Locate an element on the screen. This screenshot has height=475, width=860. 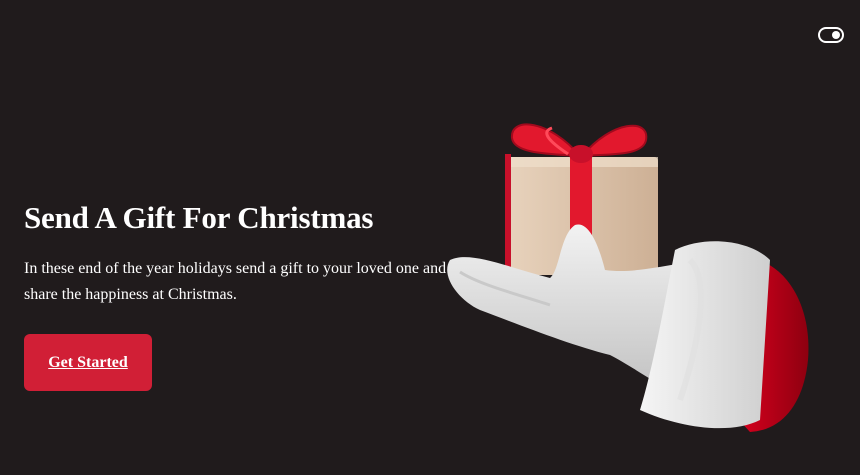
toggle-knob is located at coordinates (836, 35).